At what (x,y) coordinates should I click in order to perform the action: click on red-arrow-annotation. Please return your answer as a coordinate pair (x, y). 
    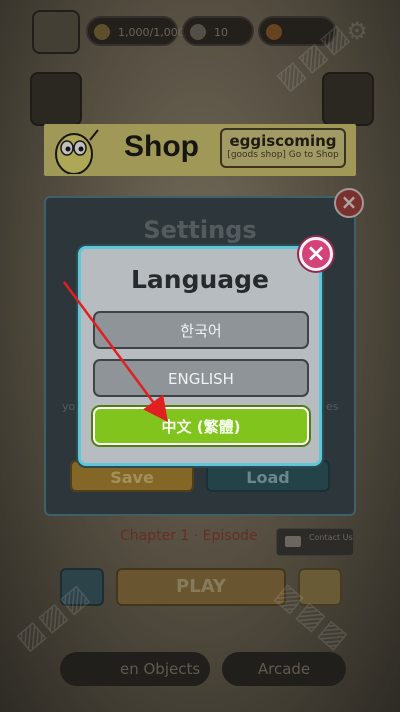
    Looking at the image, I should click on (115, 352).